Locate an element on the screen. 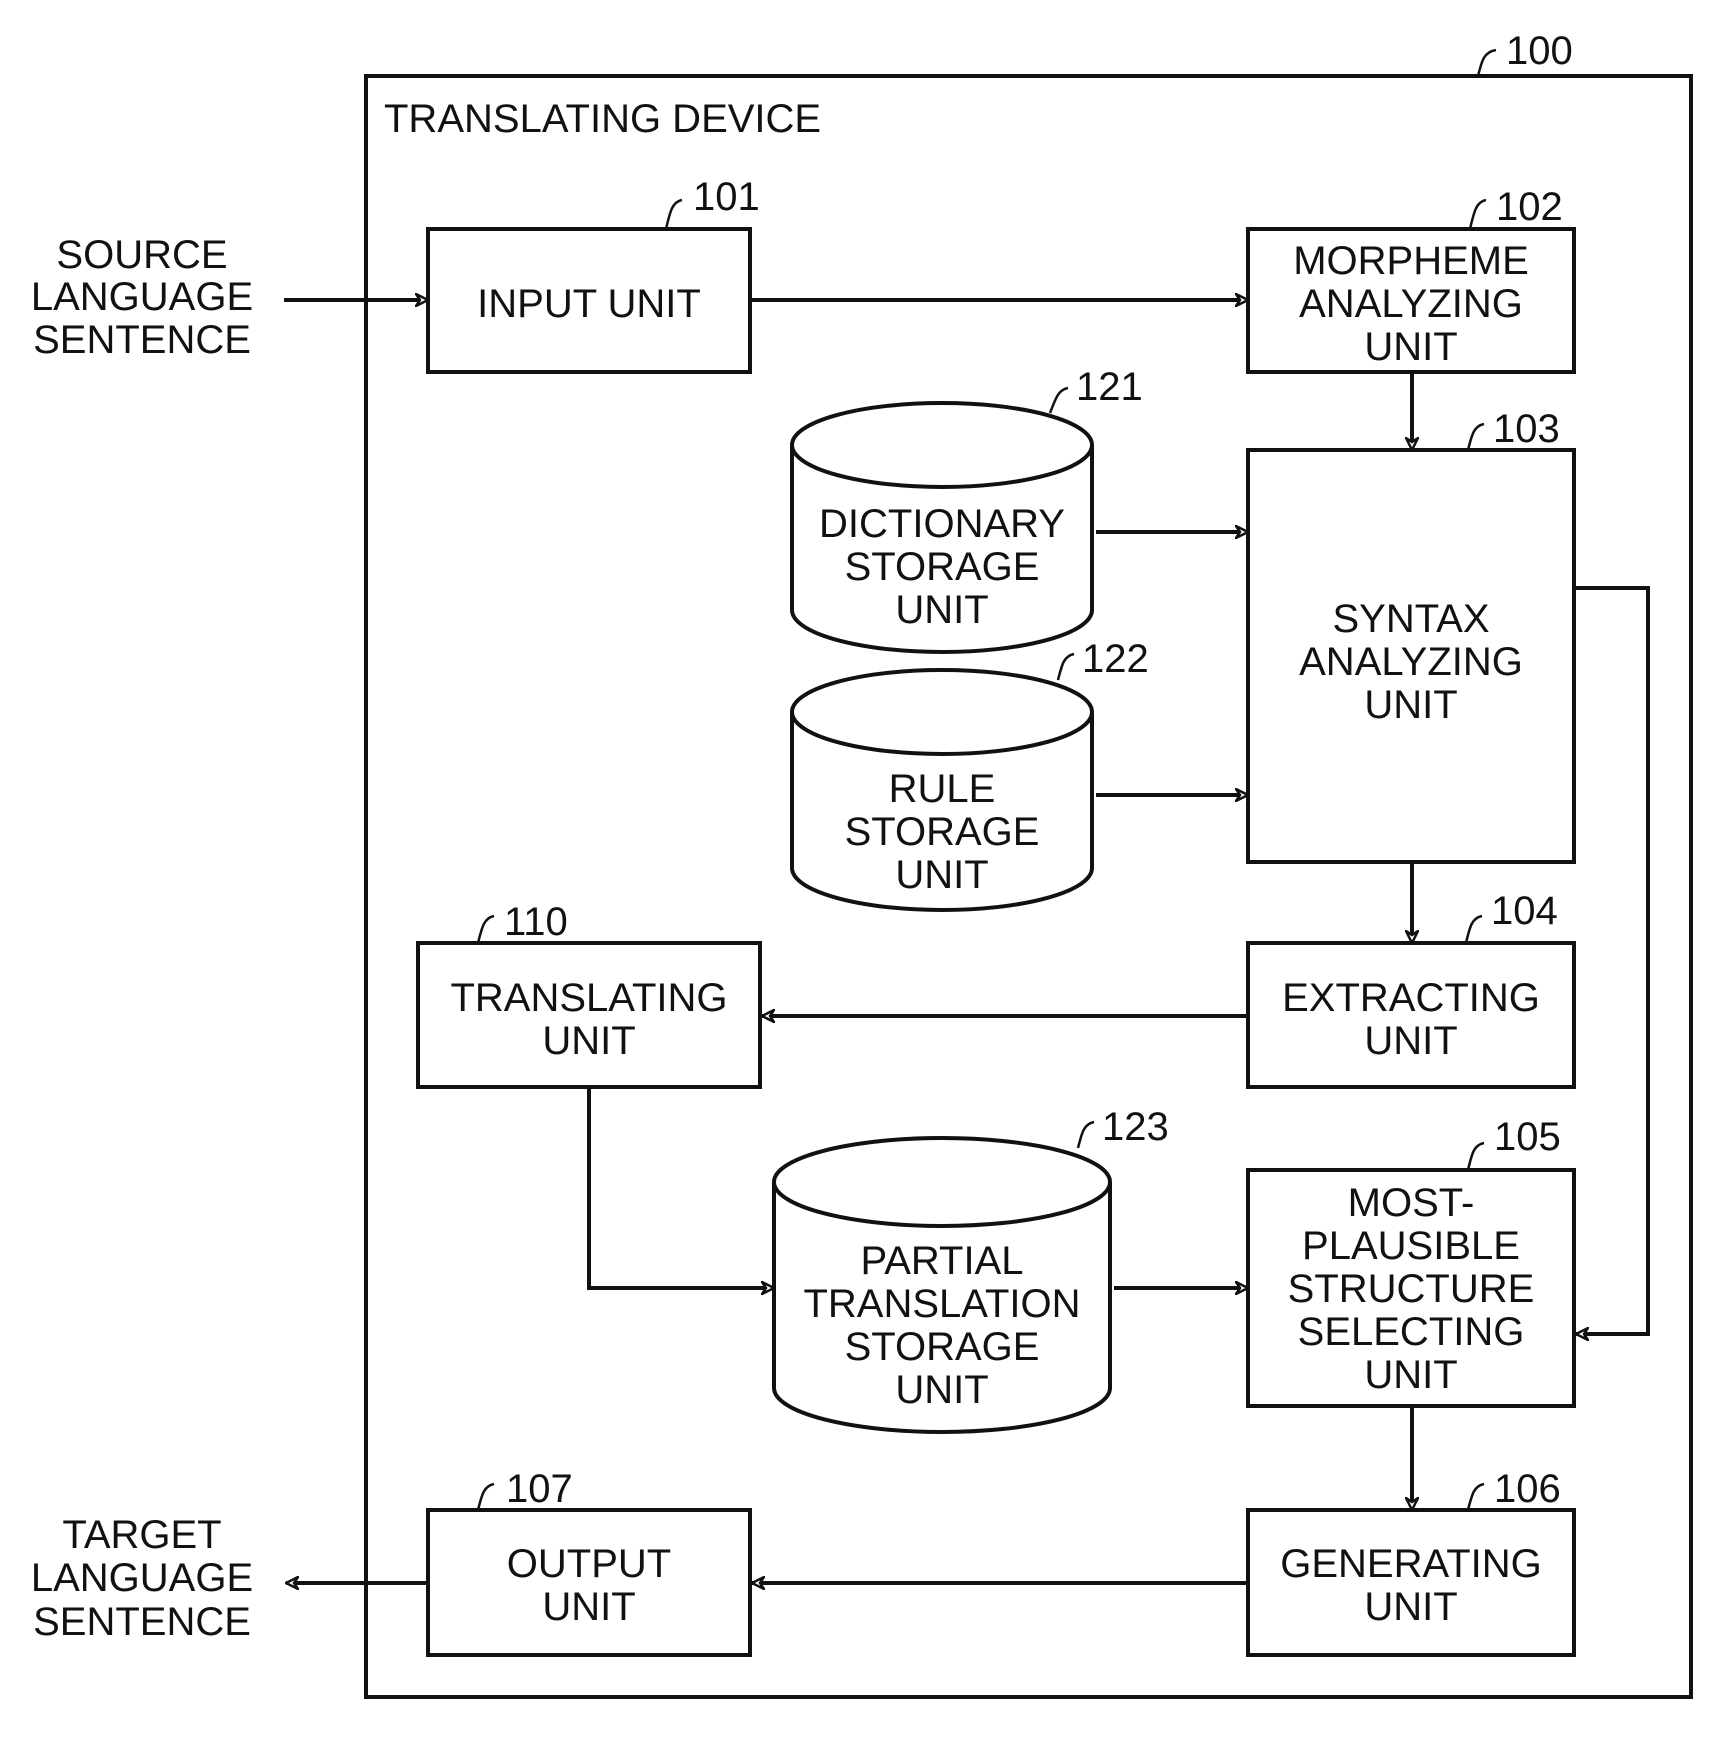 This screenshot has height=1739, width=1721. ref-label-100: 100 is located at coordinates (1539, 51).